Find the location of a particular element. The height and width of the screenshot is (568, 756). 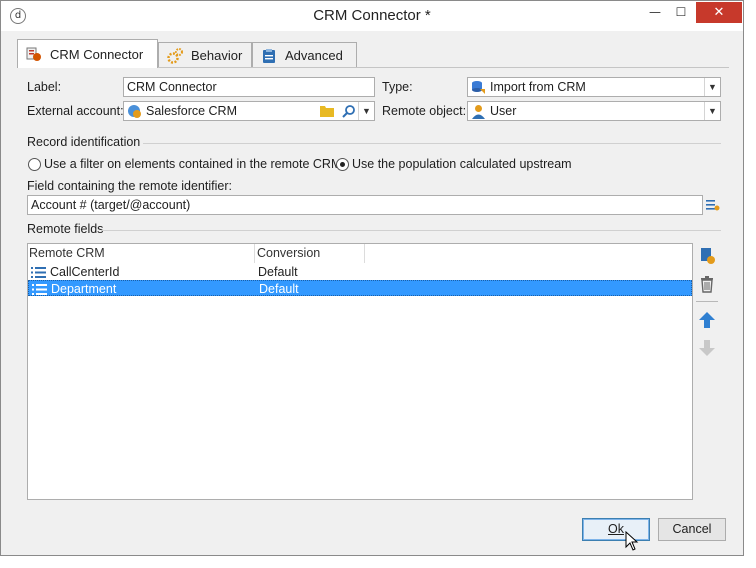

move-down-arrow-icon is located at coordinates (707, 348).